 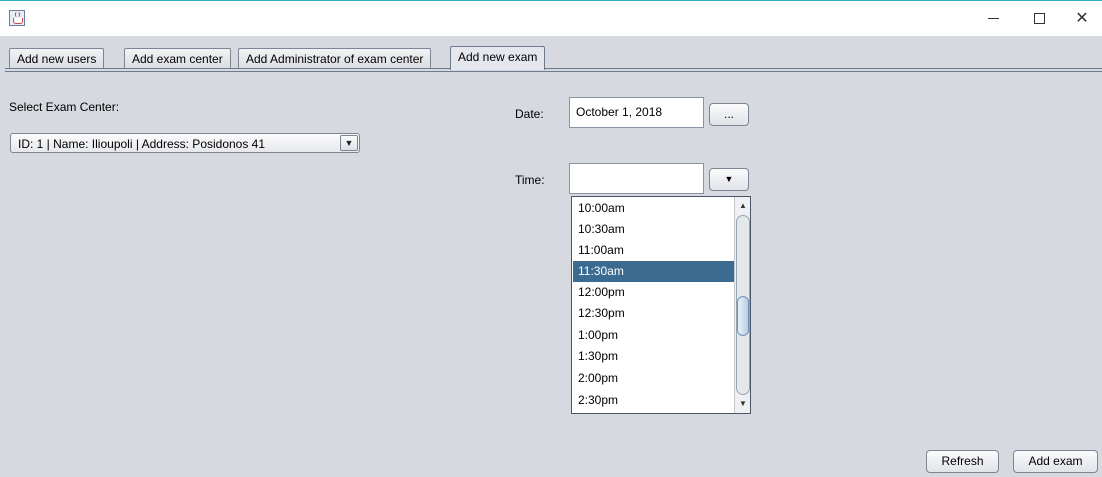 I want to click on refresh-button: Refresh, so click(x=962, y=461).